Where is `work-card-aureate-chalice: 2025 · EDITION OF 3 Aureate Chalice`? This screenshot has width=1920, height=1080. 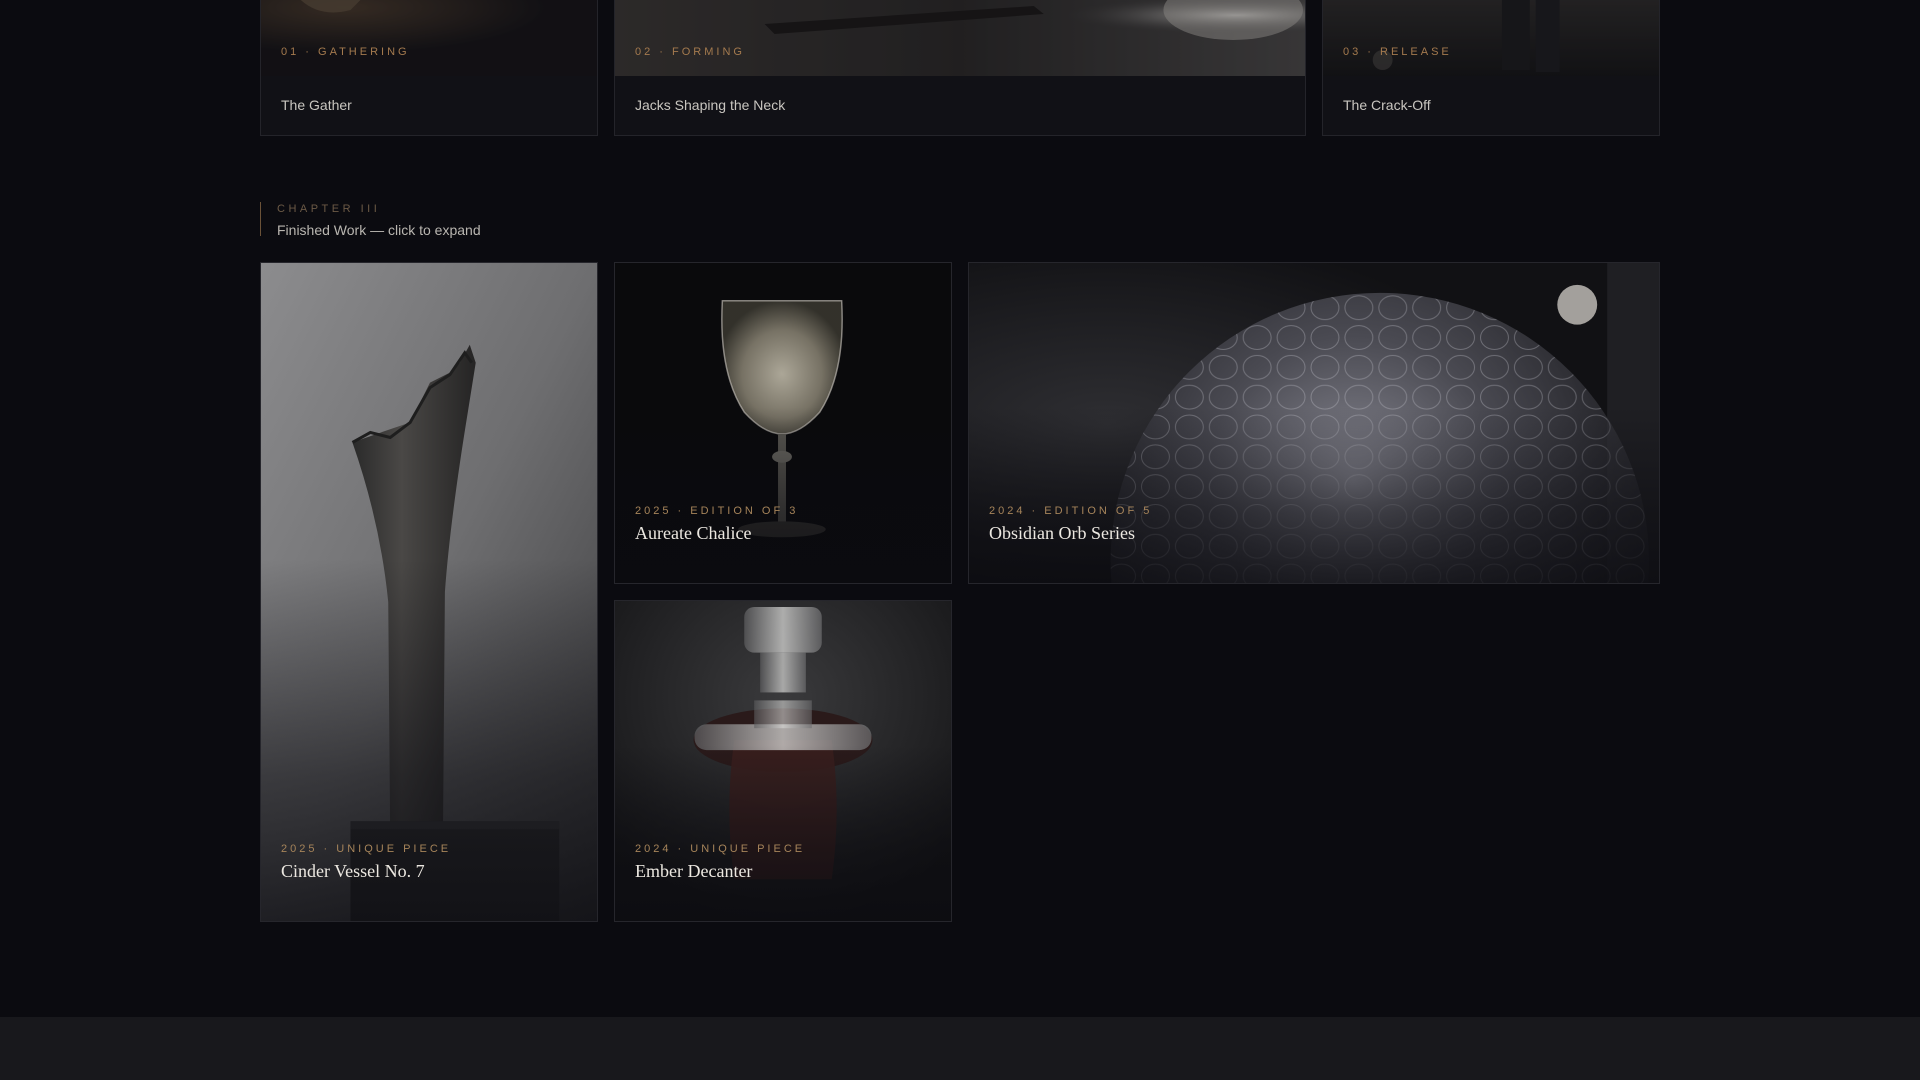
work-card-aureate-chalice: 2025 · EDITION OF 3 Aureate Chalice is located at coordinates (783, 423).